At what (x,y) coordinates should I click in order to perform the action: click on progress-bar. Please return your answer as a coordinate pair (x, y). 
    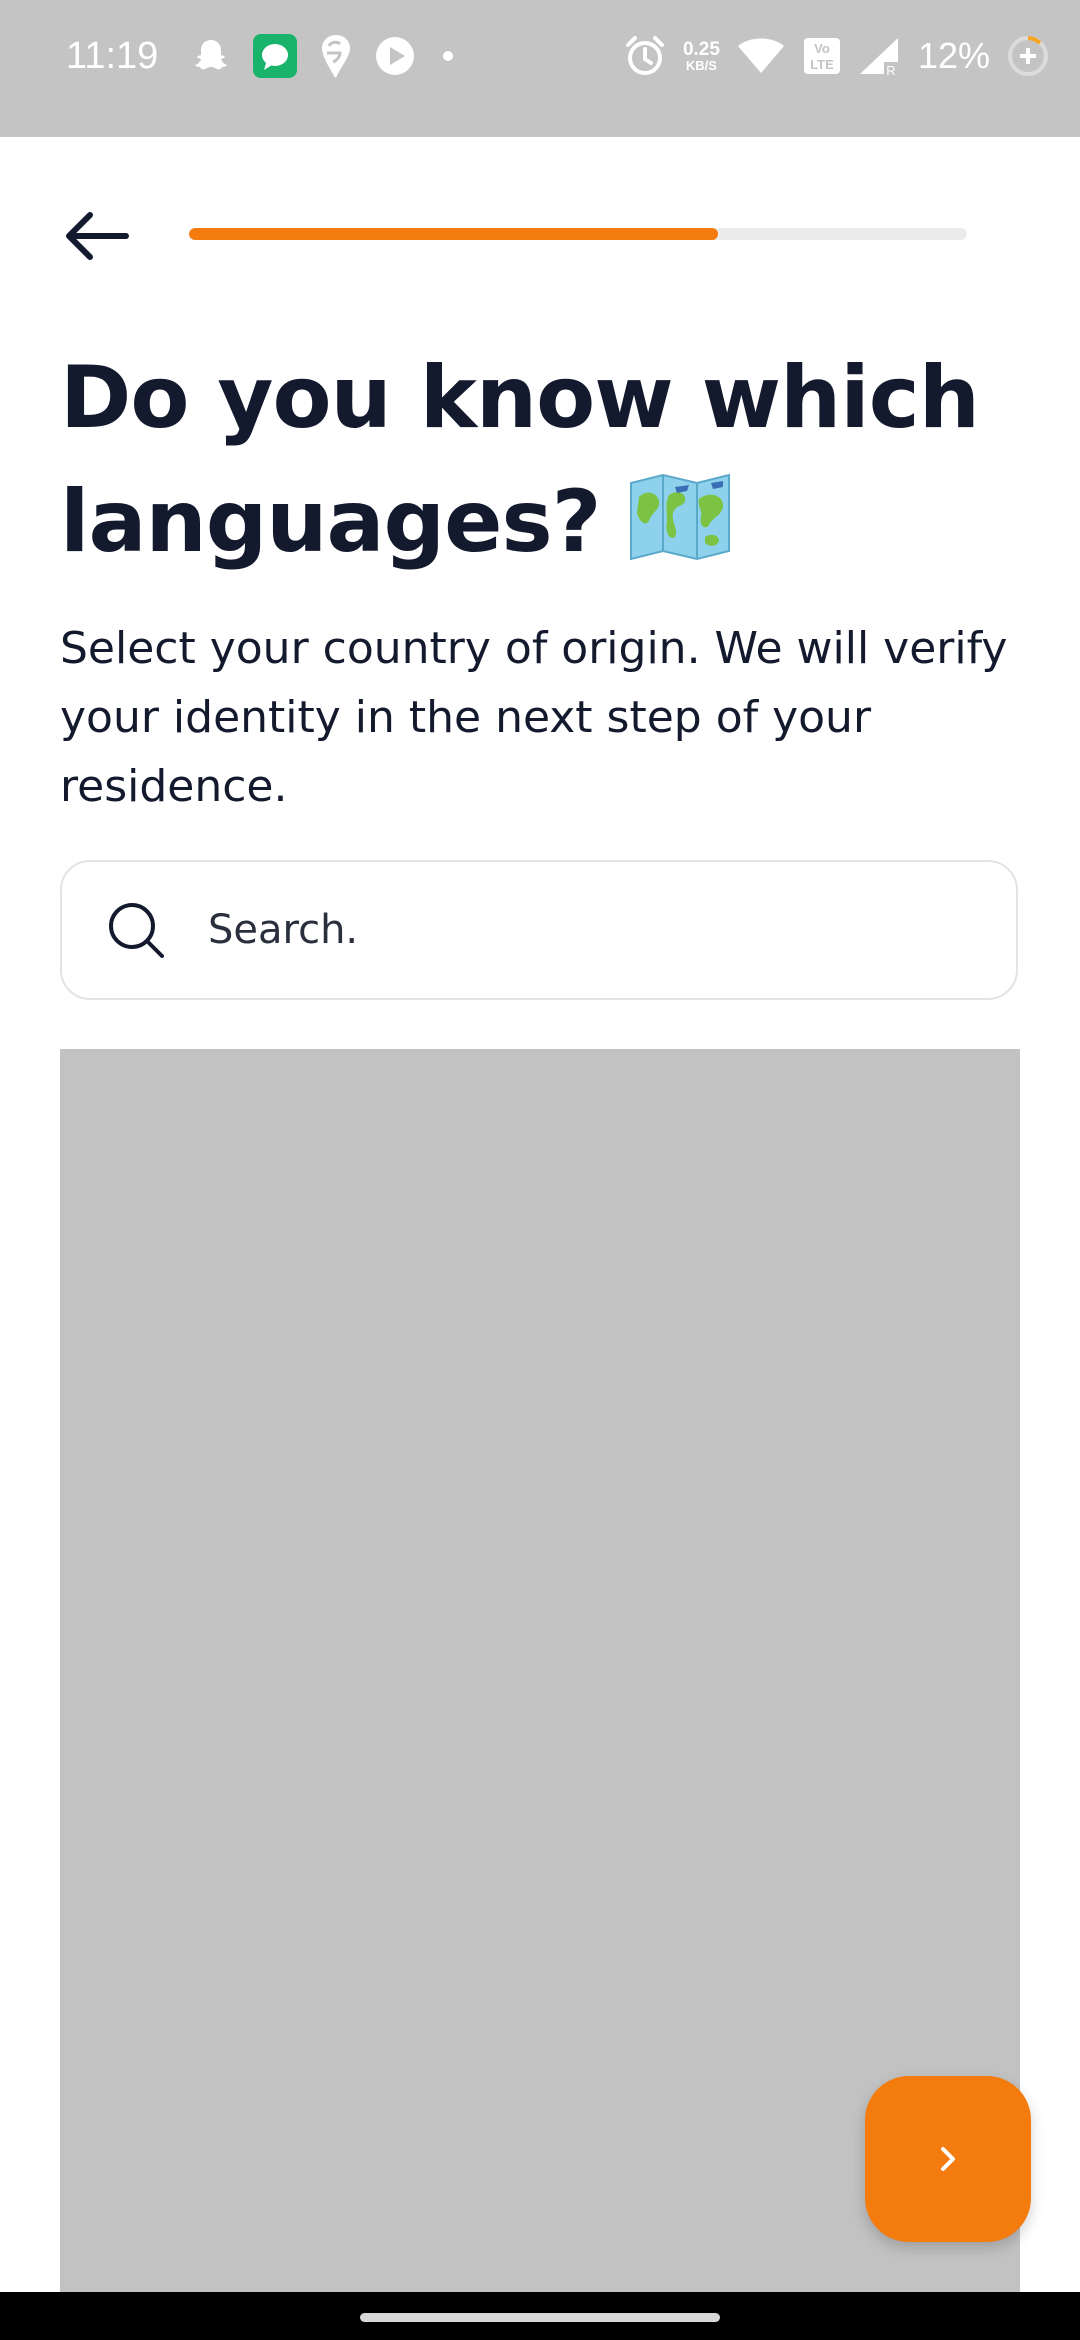
    Looking at the image, I should click on (578, 234).